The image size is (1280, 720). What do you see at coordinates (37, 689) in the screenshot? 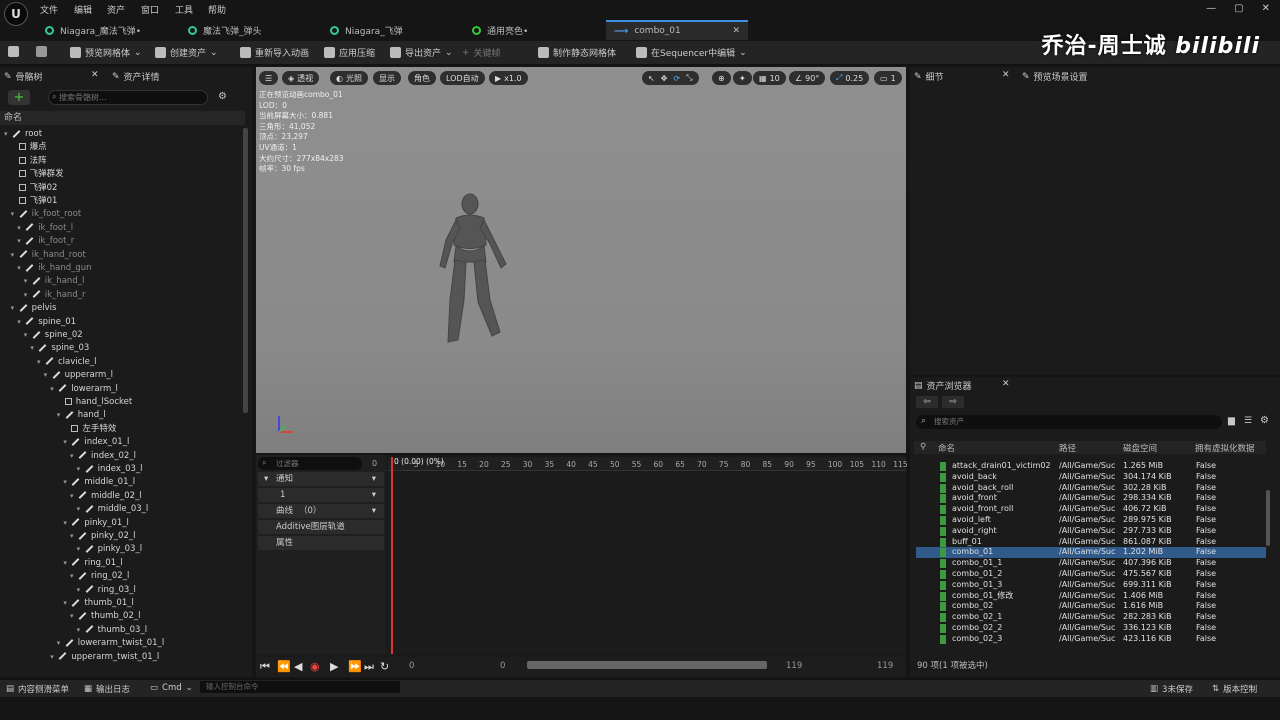
I see `content-drawer-button: ▤ 内容侧滑菜单` at bounding box center [37, 689].